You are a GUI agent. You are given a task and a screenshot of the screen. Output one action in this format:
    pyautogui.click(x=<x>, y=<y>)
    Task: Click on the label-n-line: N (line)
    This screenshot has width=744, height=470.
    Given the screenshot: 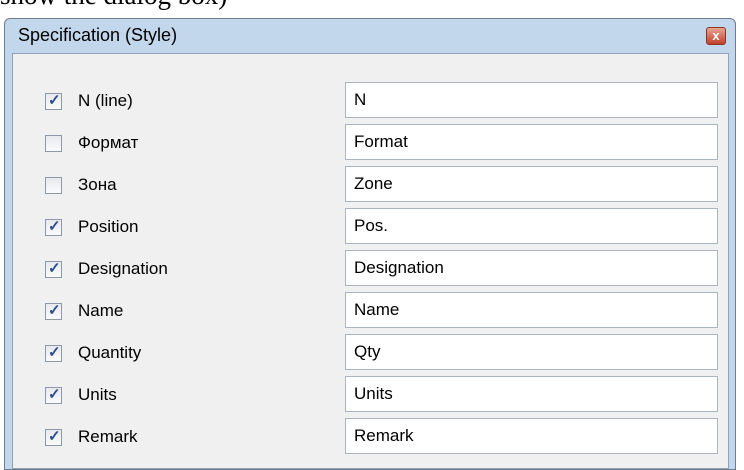 What is the action you would take?
    pyautogui.click(x=105, y=100)
    